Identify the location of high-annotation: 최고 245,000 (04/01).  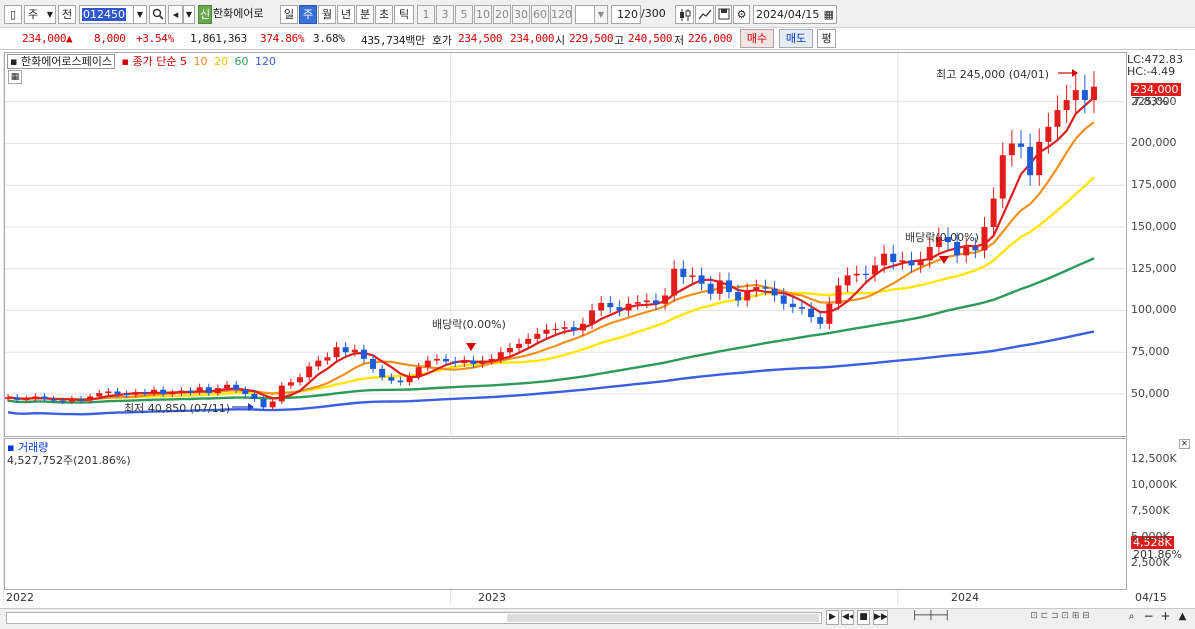
(993, 74).